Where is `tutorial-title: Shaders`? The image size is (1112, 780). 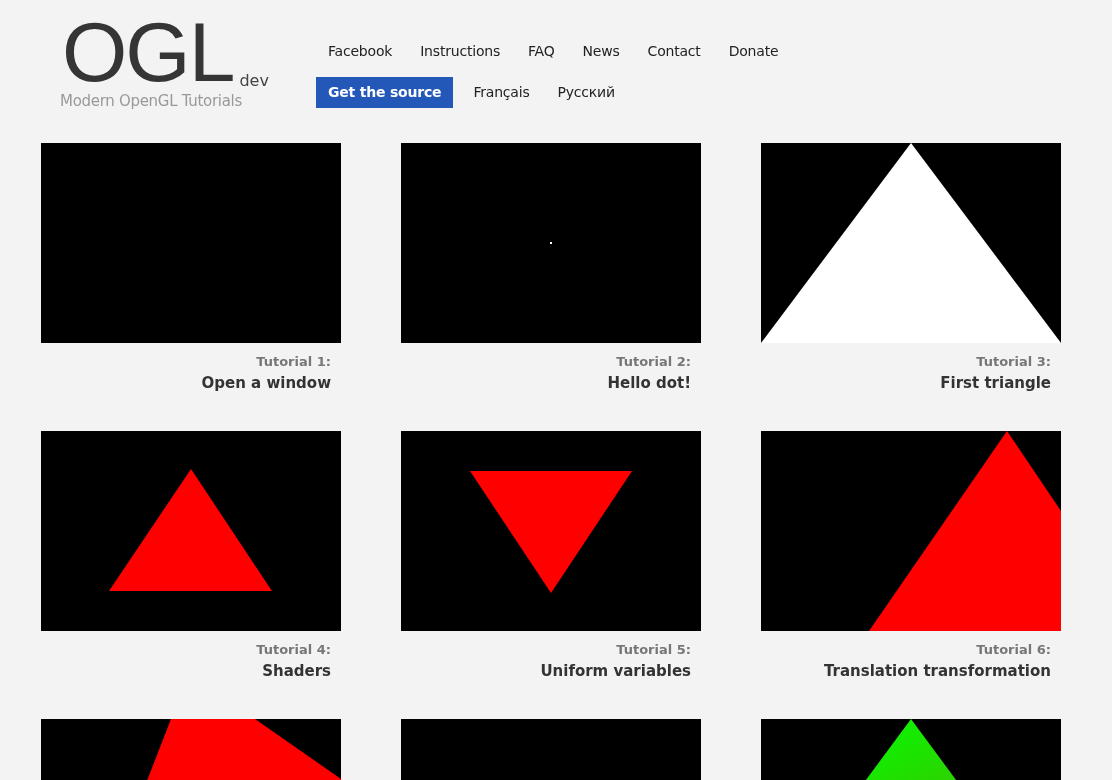
tutorial-title: Shaders is located at coordinates (296, 671).